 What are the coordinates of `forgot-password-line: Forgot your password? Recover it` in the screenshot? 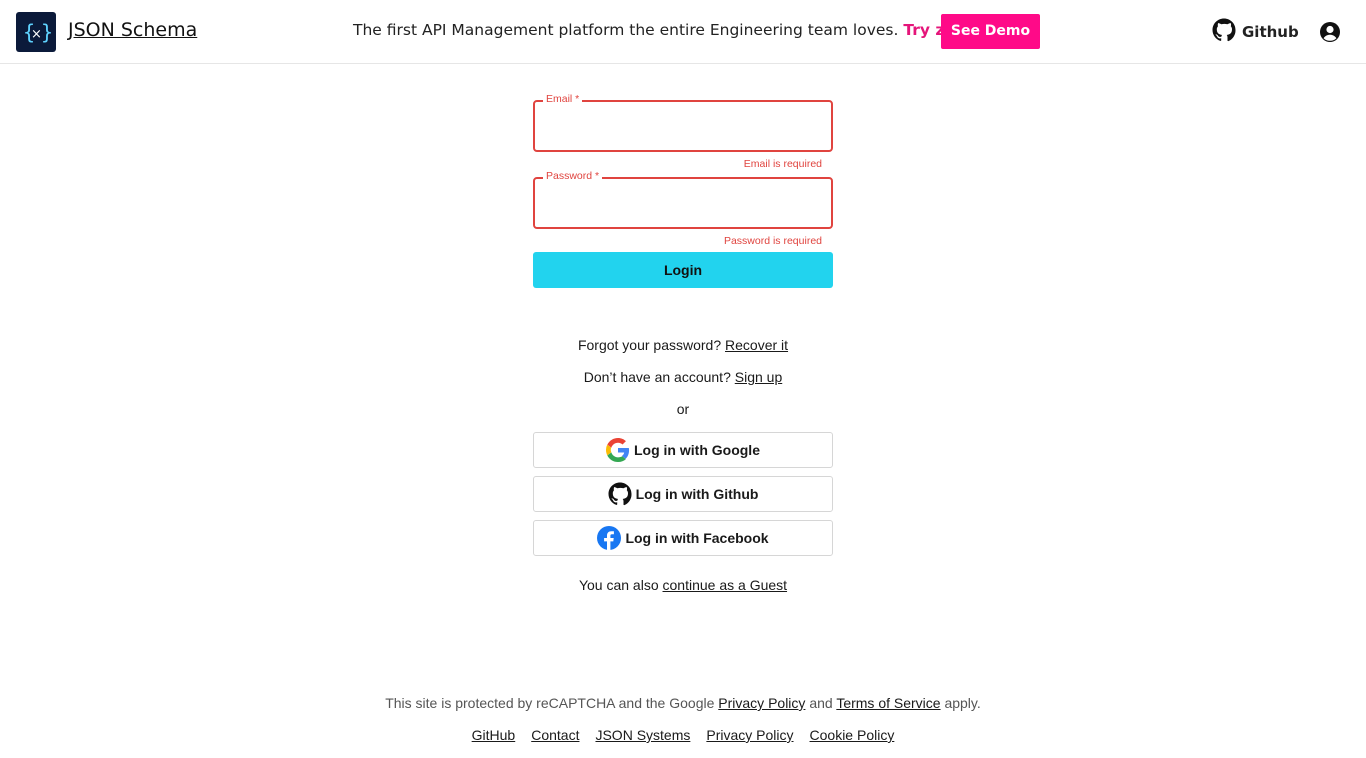 It's located at (683, 345).